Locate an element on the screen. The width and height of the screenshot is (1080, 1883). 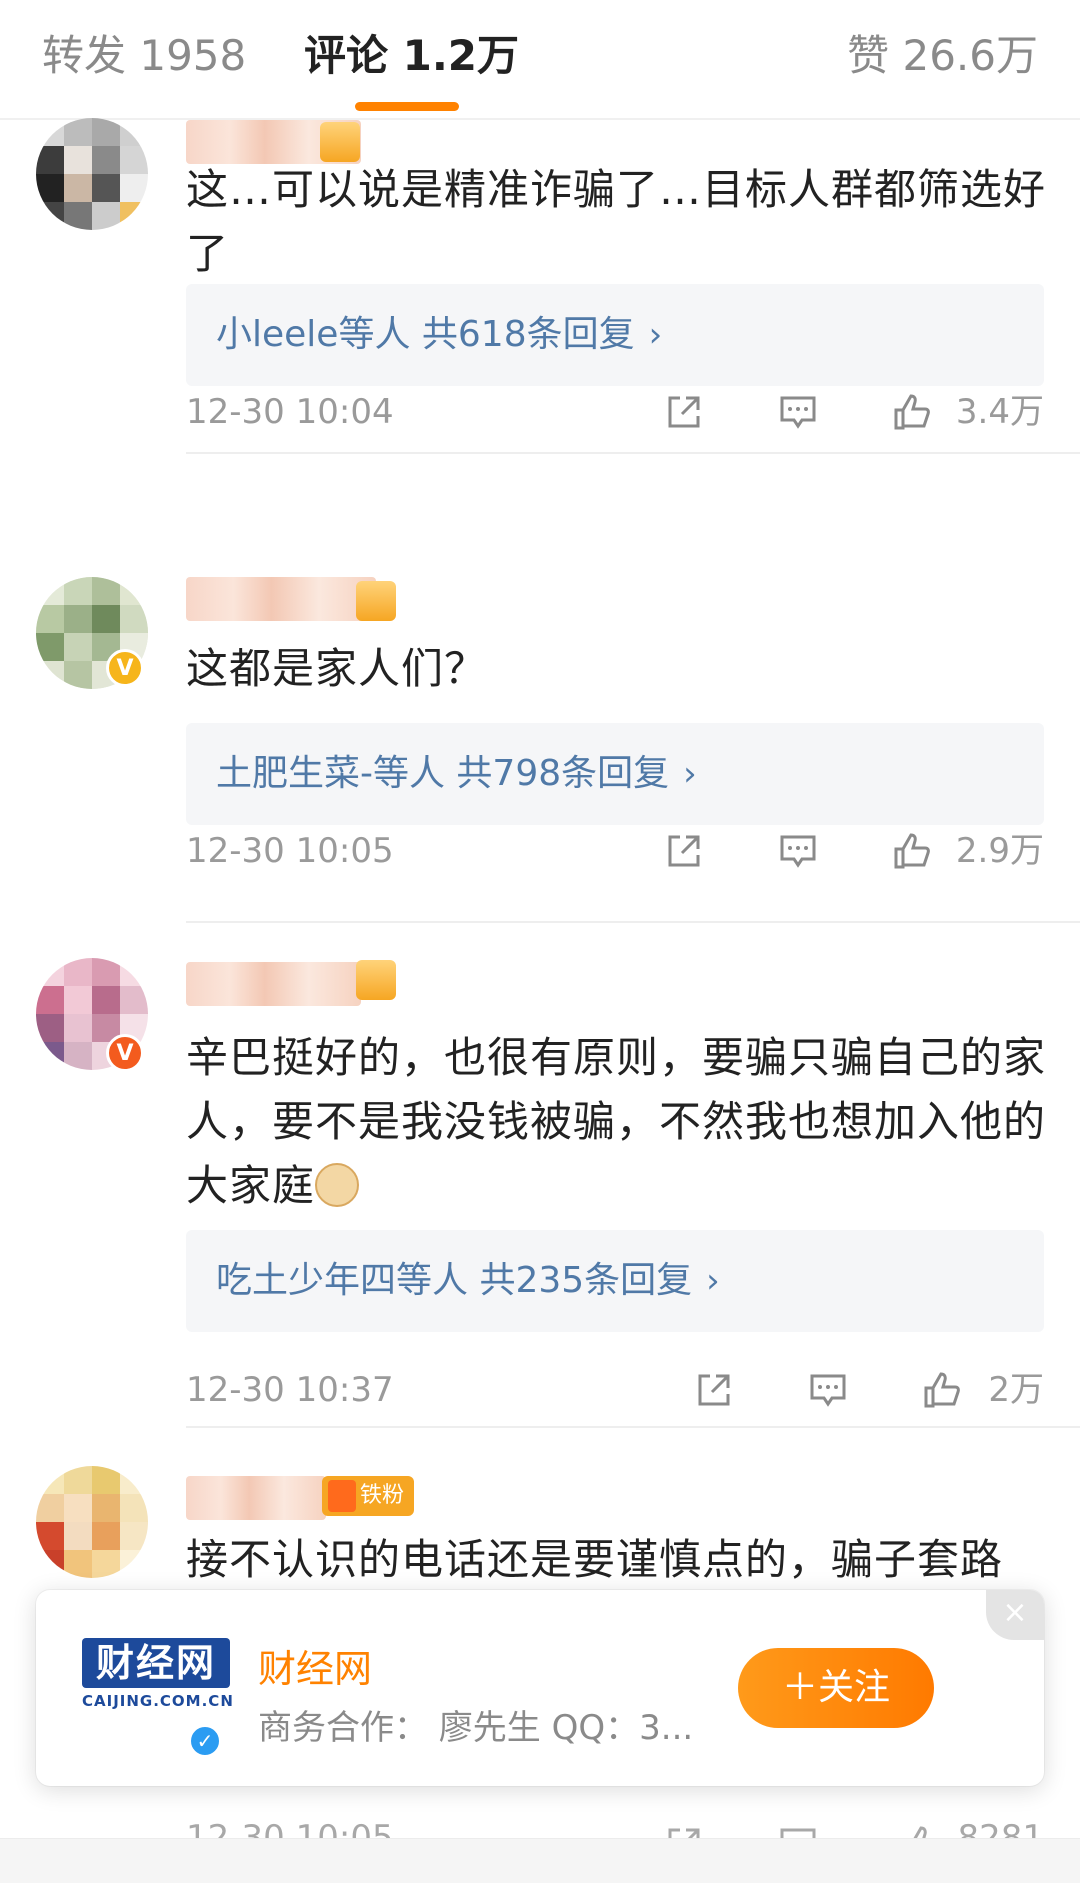
comment-text: 这…可以说是精准诈骗了…目标人群都筛选好了 is located at coordinates (616, 221).